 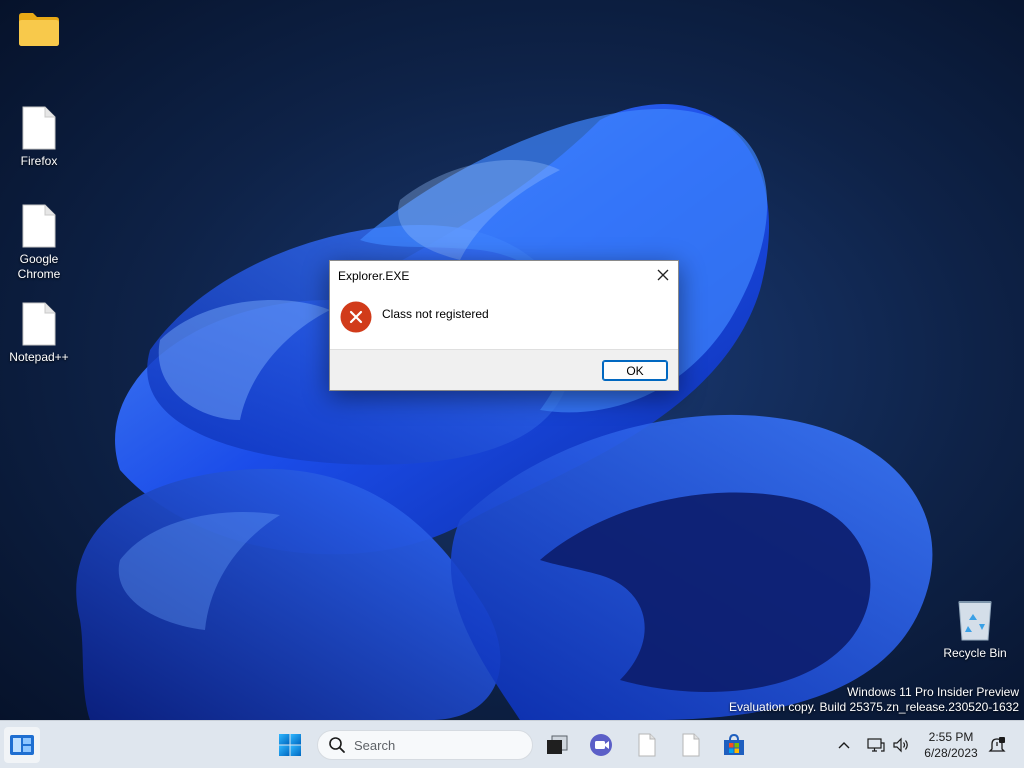 What do you see at coordinates (39, 266) in the screenshot?
I see `desktop-icon-label: Google Chrome` at bounding box center [39, 266].